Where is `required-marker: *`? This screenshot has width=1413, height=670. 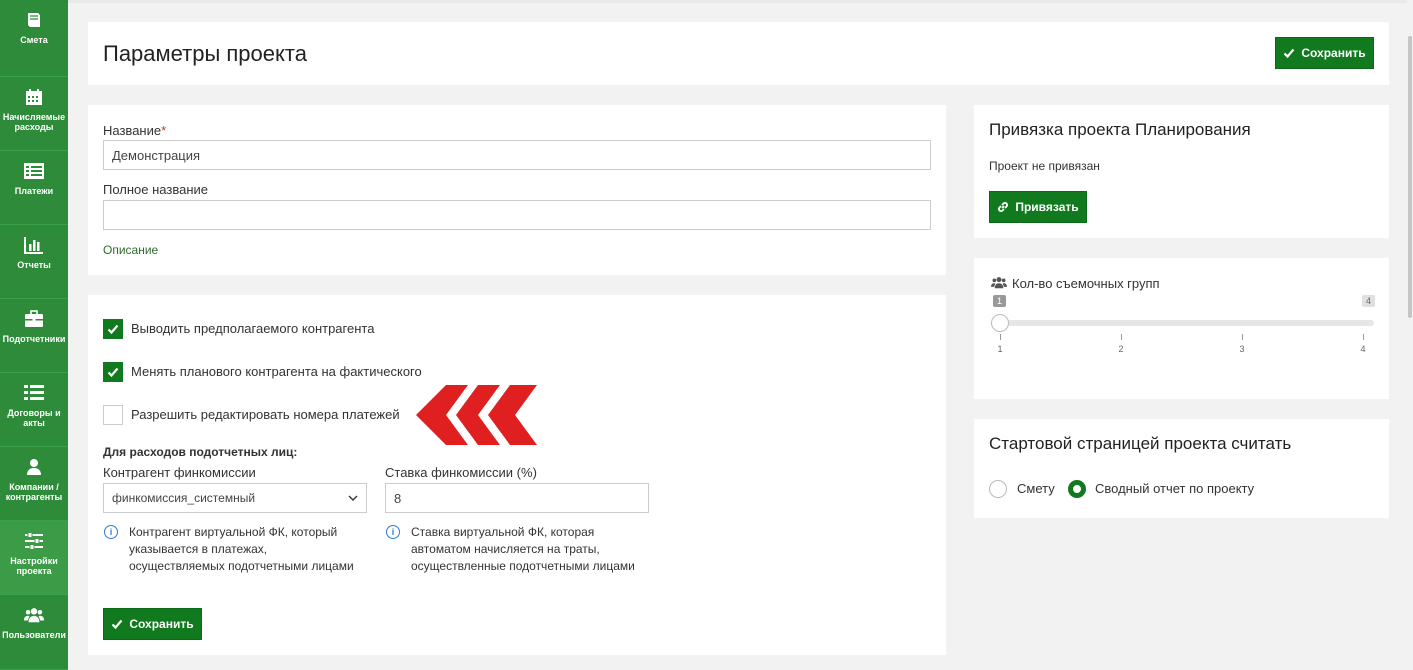 required-marker: * is located at coordinates (164, 130).